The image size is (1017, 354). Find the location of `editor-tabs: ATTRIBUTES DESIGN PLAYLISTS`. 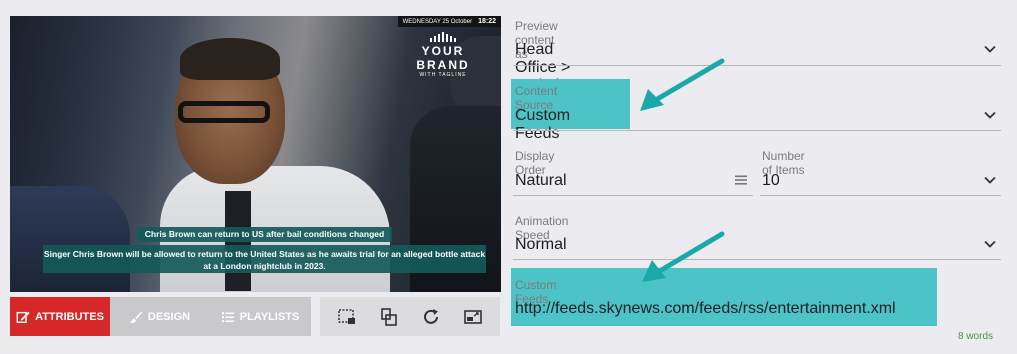

editor-tabs: ATTRIBUTES DESIGN PLAYLISTS is located at coordinates (160, 316).